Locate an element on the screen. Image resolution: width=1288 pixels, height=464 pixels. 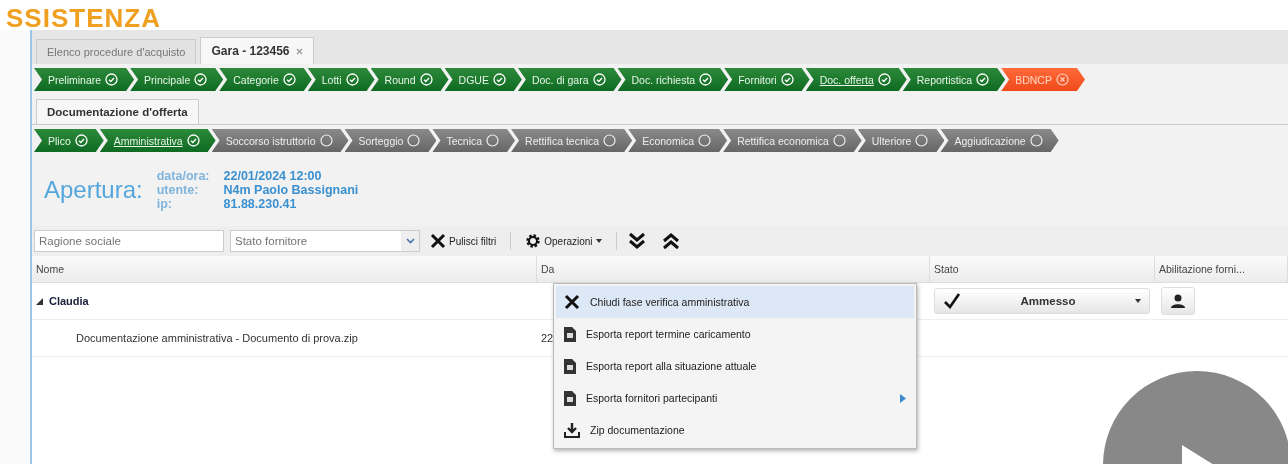
gear-icon is located at coordinates (533, 241).